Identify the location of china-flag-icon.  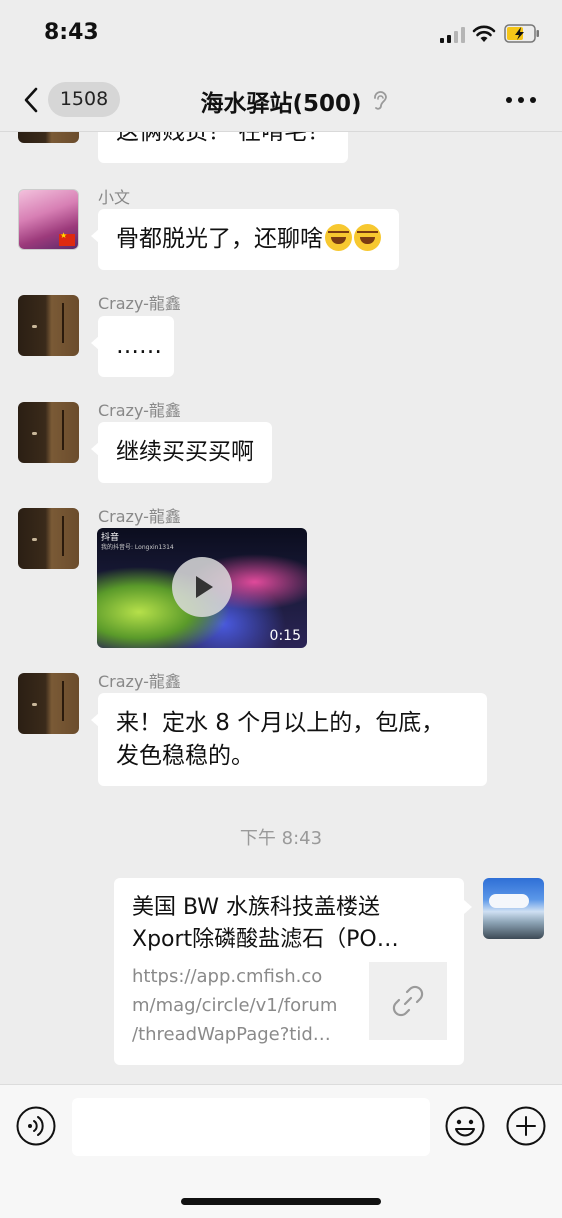
(67, 238).